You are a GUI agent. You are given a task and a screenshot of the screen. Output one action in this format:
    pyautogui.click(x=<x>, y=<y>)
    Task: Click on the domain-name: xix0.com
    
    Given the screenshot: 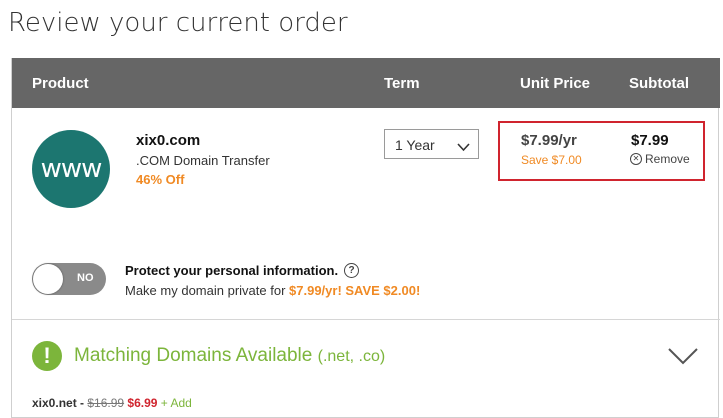 What is the action you would take?
    pyautogui.click(x=168, y=140)
    